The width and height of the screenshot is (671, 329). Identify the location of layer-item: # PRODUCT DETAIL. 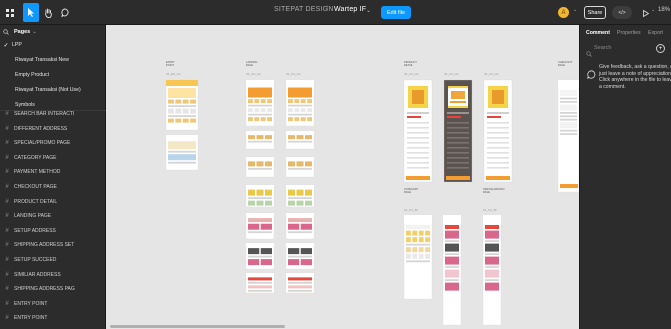
(53, 202).